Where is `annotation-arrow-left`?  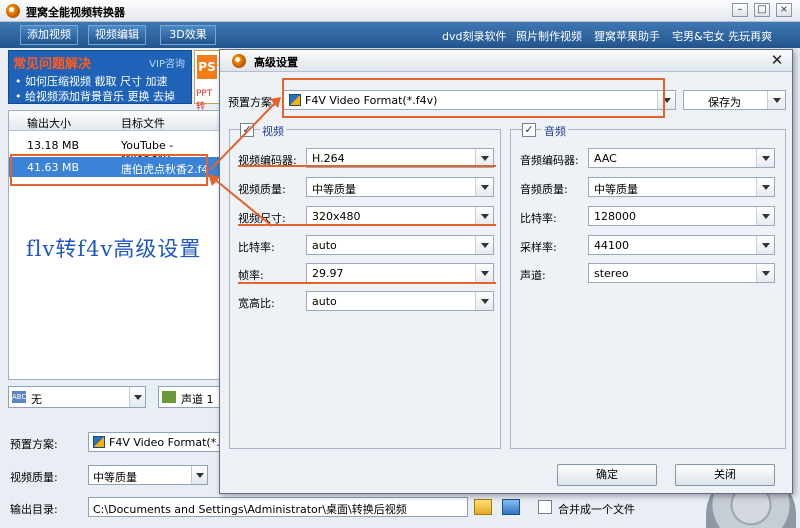 annotation-arrow-left is located at coordinates (242, 202).